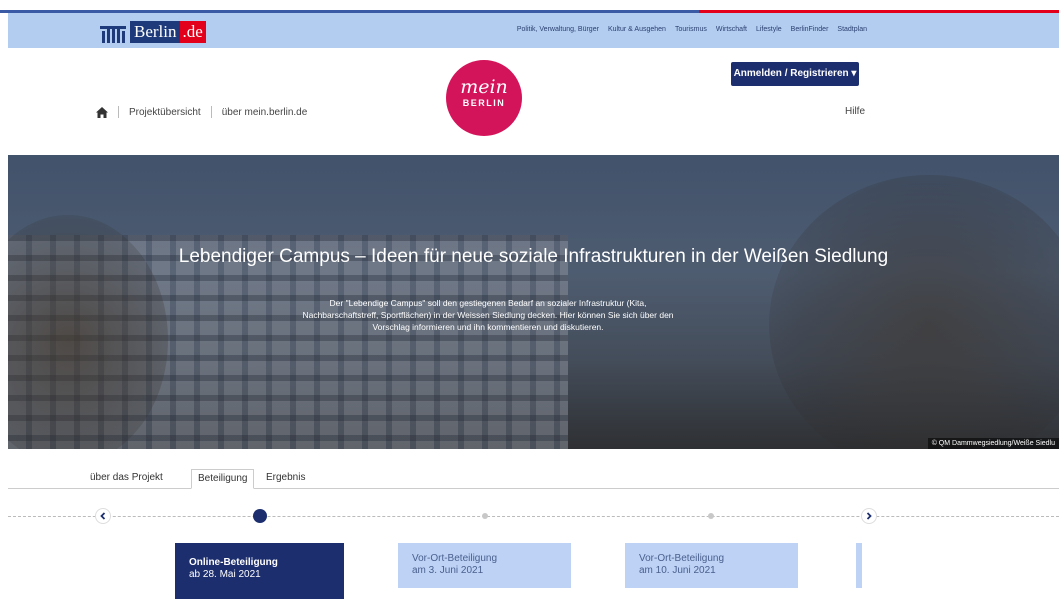  Describe the element at coordinates (285, 479) in the screenshot. I see `tab-ergebnis: Ergebnis` at that location.